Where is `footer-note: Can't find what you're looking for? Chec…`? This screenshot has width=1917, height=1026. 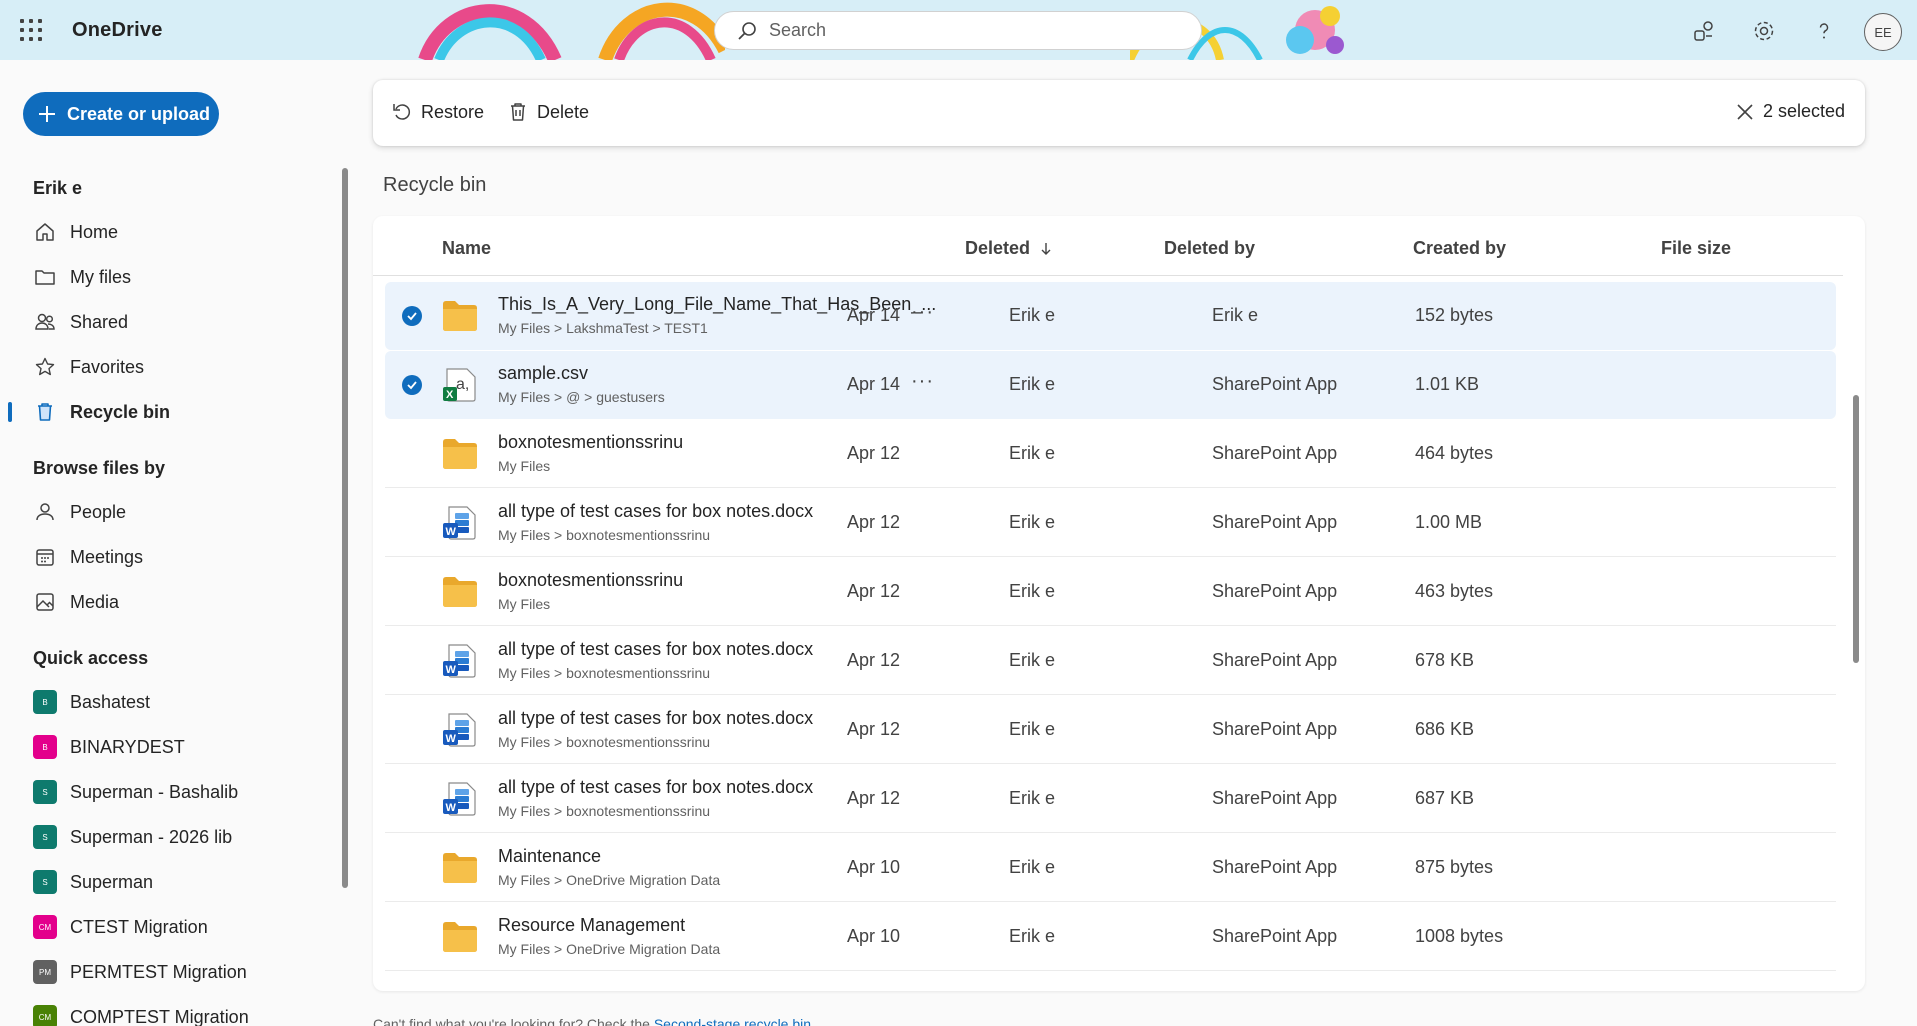 footer-note: Can't find what you're looking for? Chec… is located at coordinates (592, 1021).